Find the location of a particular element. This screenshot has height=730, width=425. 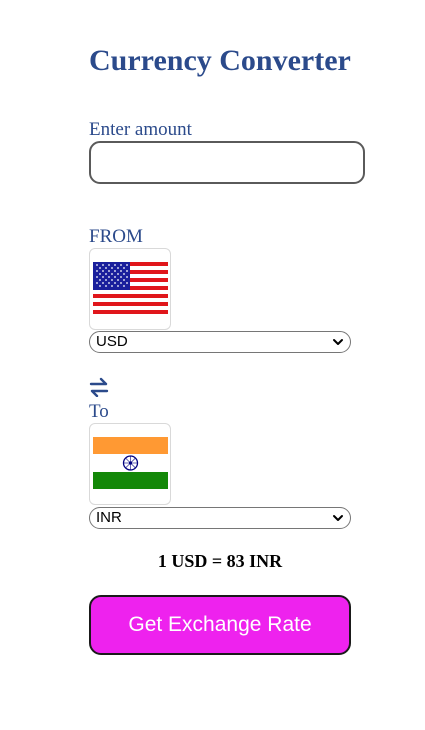

from-label: FROM is located at coordinates (116, 236).